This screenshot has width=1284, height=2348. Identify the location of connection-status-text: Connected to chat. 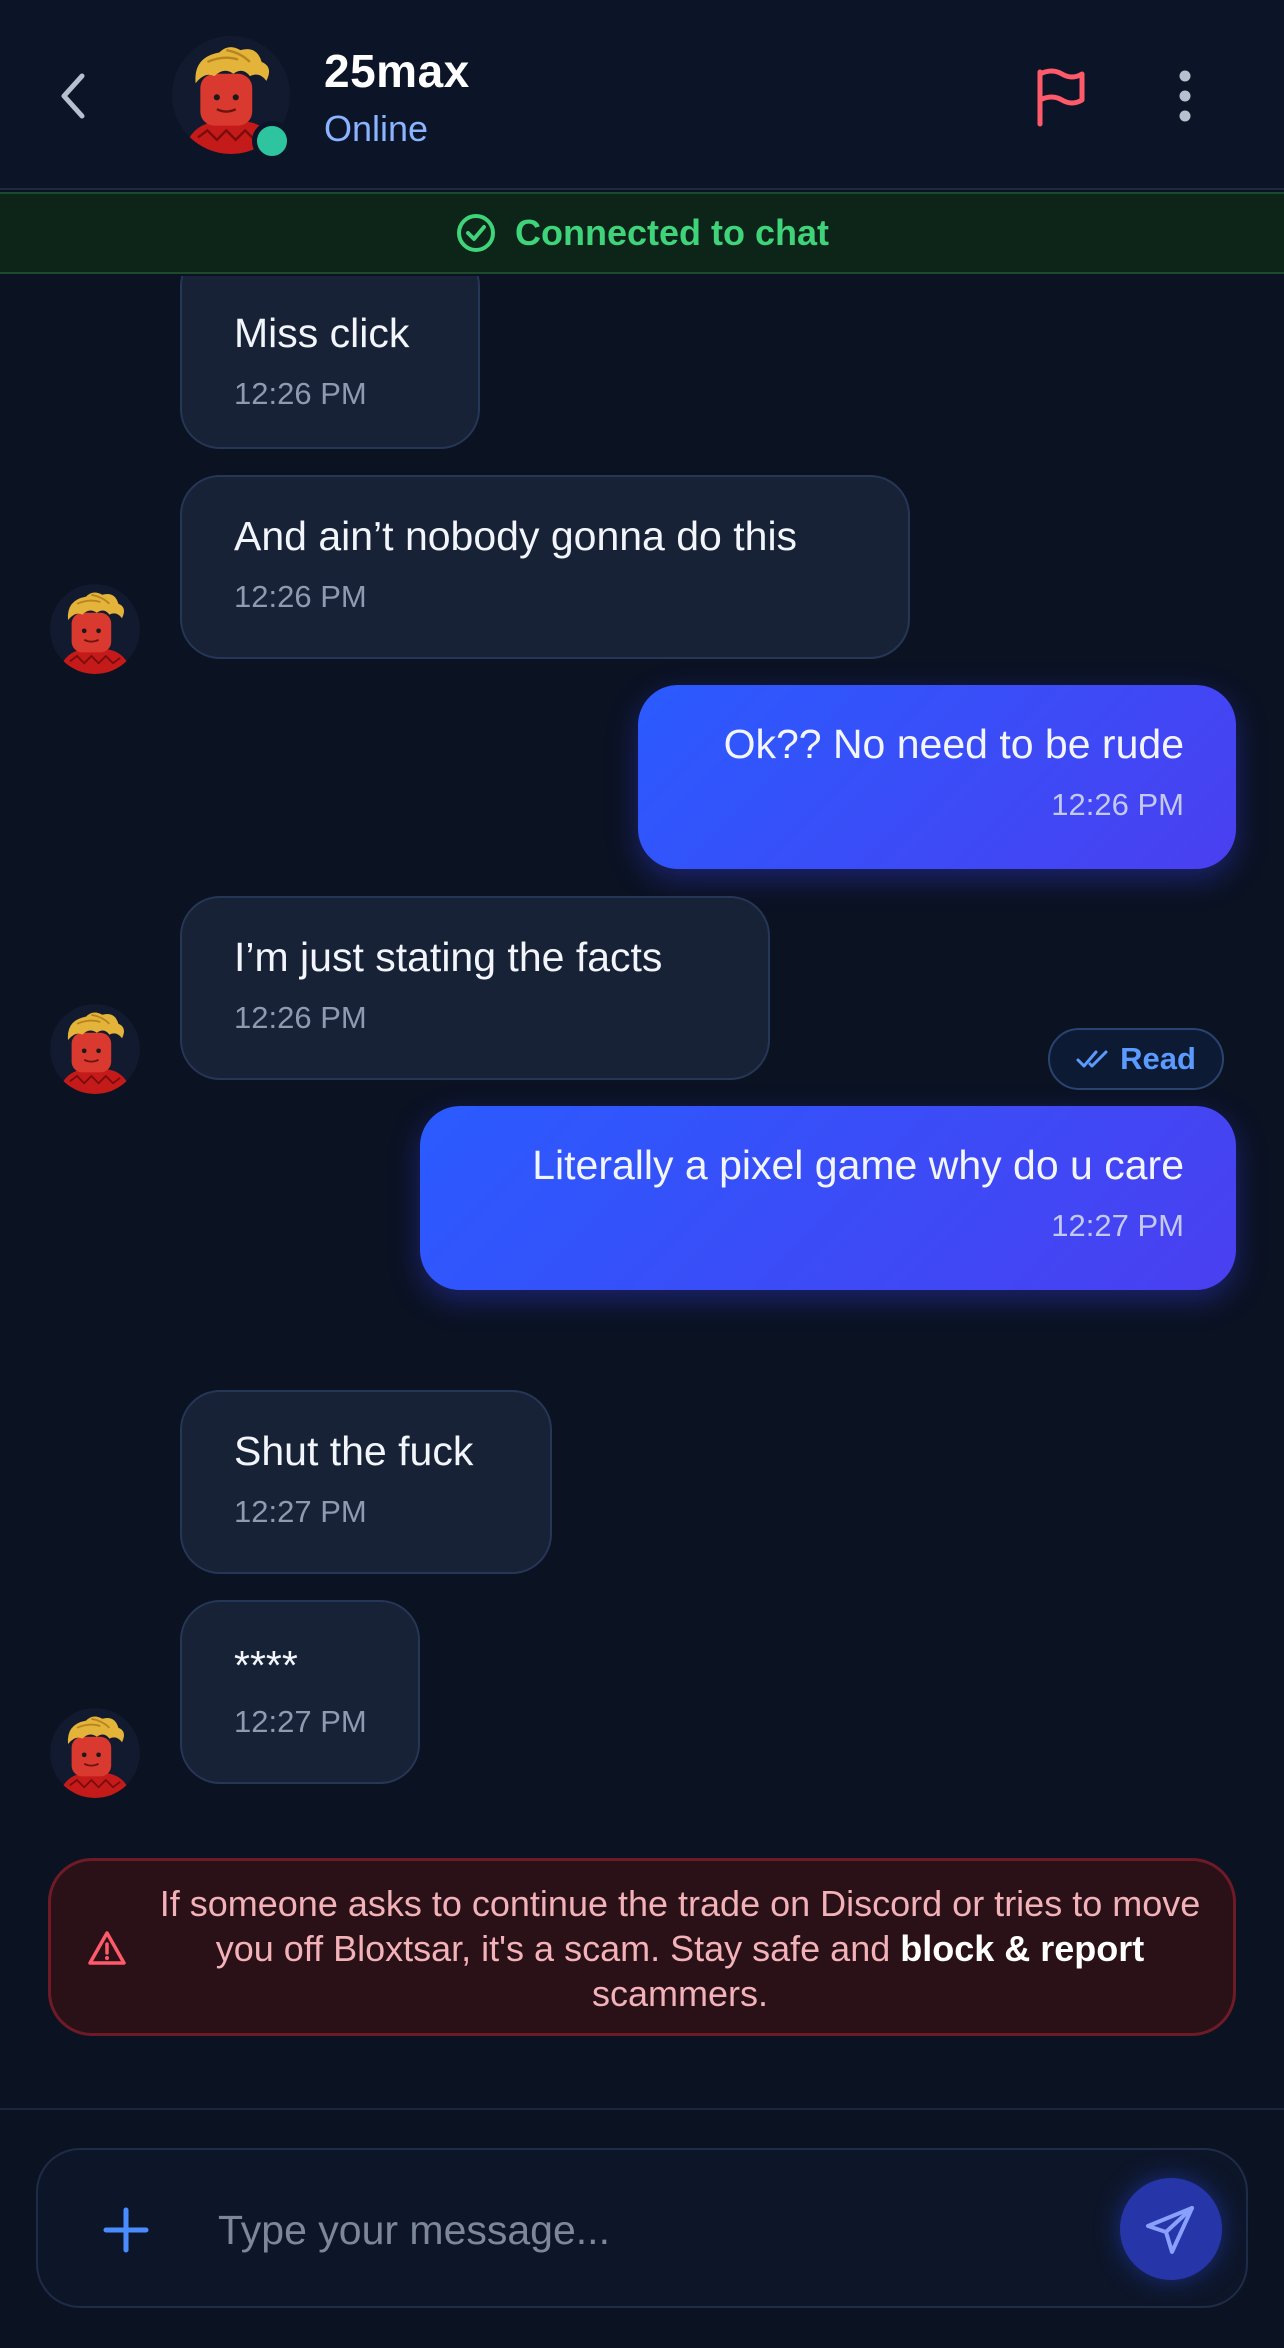
(671, 232).